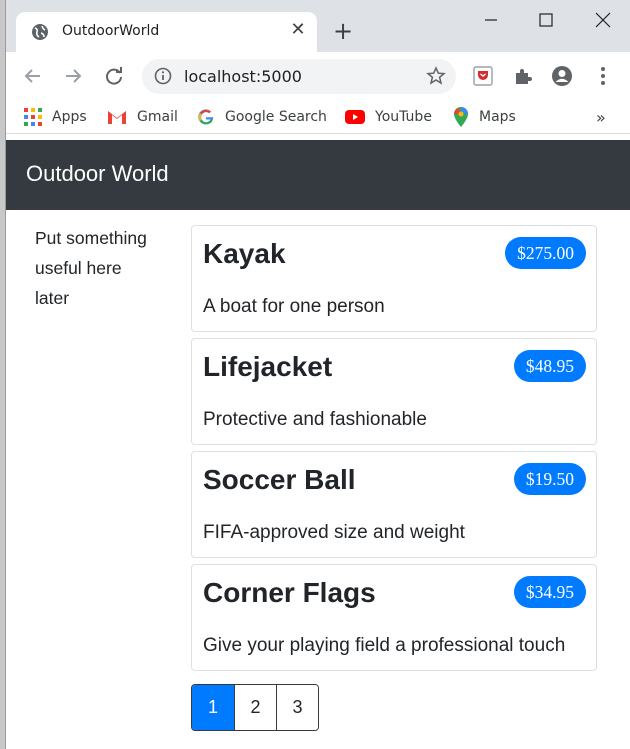 The height and width of the screenshot is (749, 630). Describe the element at coordinates (111, 31) in the screenshot. I see `tab-title: OutdoorWorld` at that location.